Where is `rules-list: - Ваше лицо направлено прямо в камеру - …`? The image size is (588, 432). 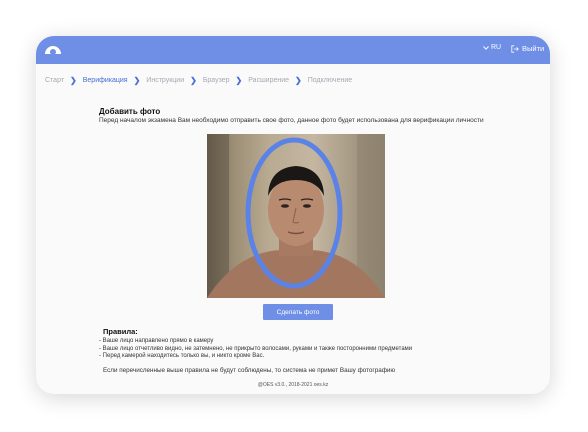
rules-list: - Ваше лицо направлено прямо в камеру - … is located at coordinates (255, 349).